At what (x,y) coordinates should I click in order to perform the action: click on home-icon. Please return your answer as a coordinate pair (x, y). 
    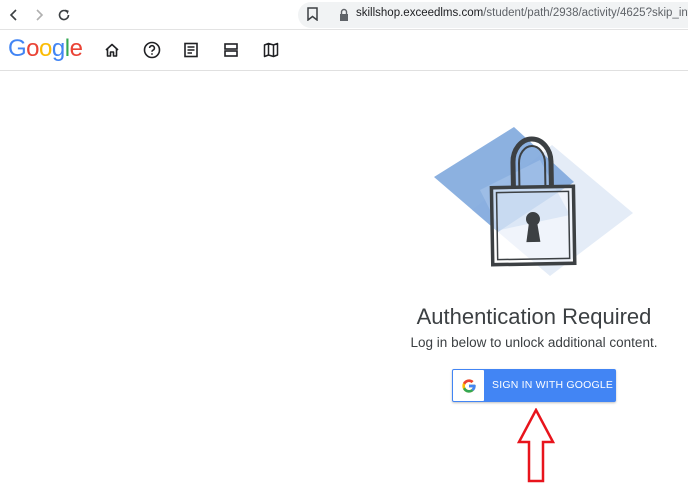
    Looking at the image, I should click on (112, 50).